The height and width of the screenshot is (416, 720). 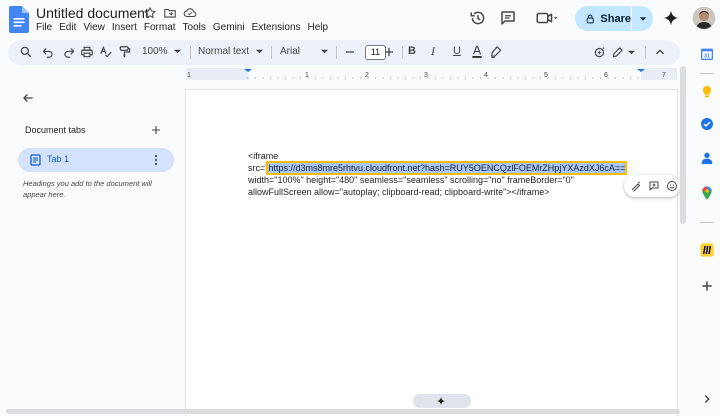 I want to click on ruler-number: 2, so click(x=367, y=75).